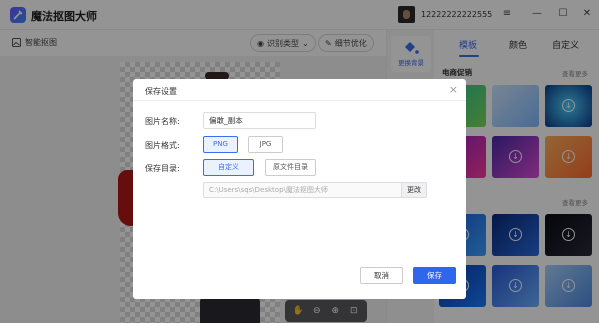 This screenshot has width=599, height=323. I want to click on dialog-title: 保存设置, so click(161, 91).